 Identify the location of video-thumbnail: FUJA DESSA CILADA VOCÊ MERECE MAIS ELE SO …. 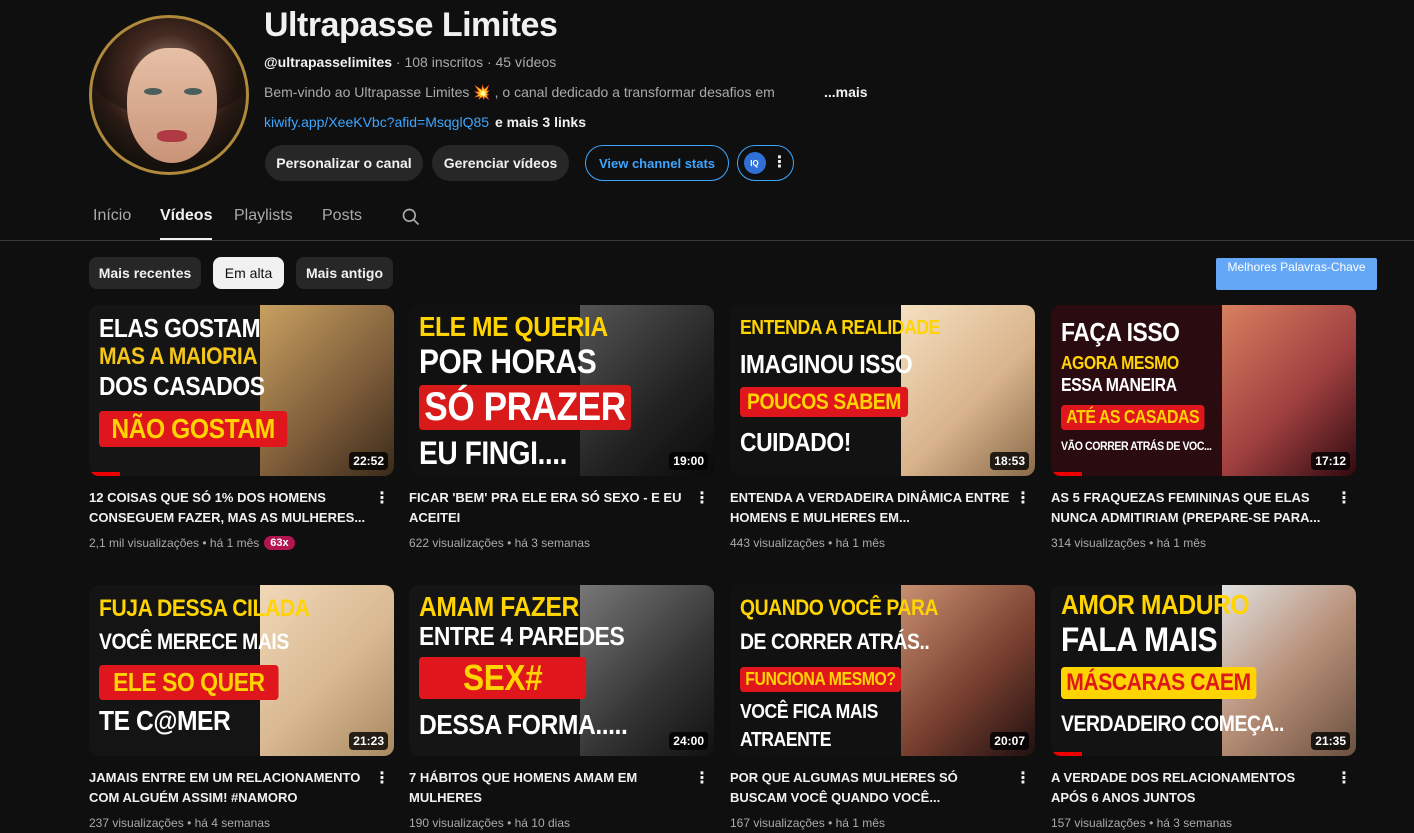
(241, 670).